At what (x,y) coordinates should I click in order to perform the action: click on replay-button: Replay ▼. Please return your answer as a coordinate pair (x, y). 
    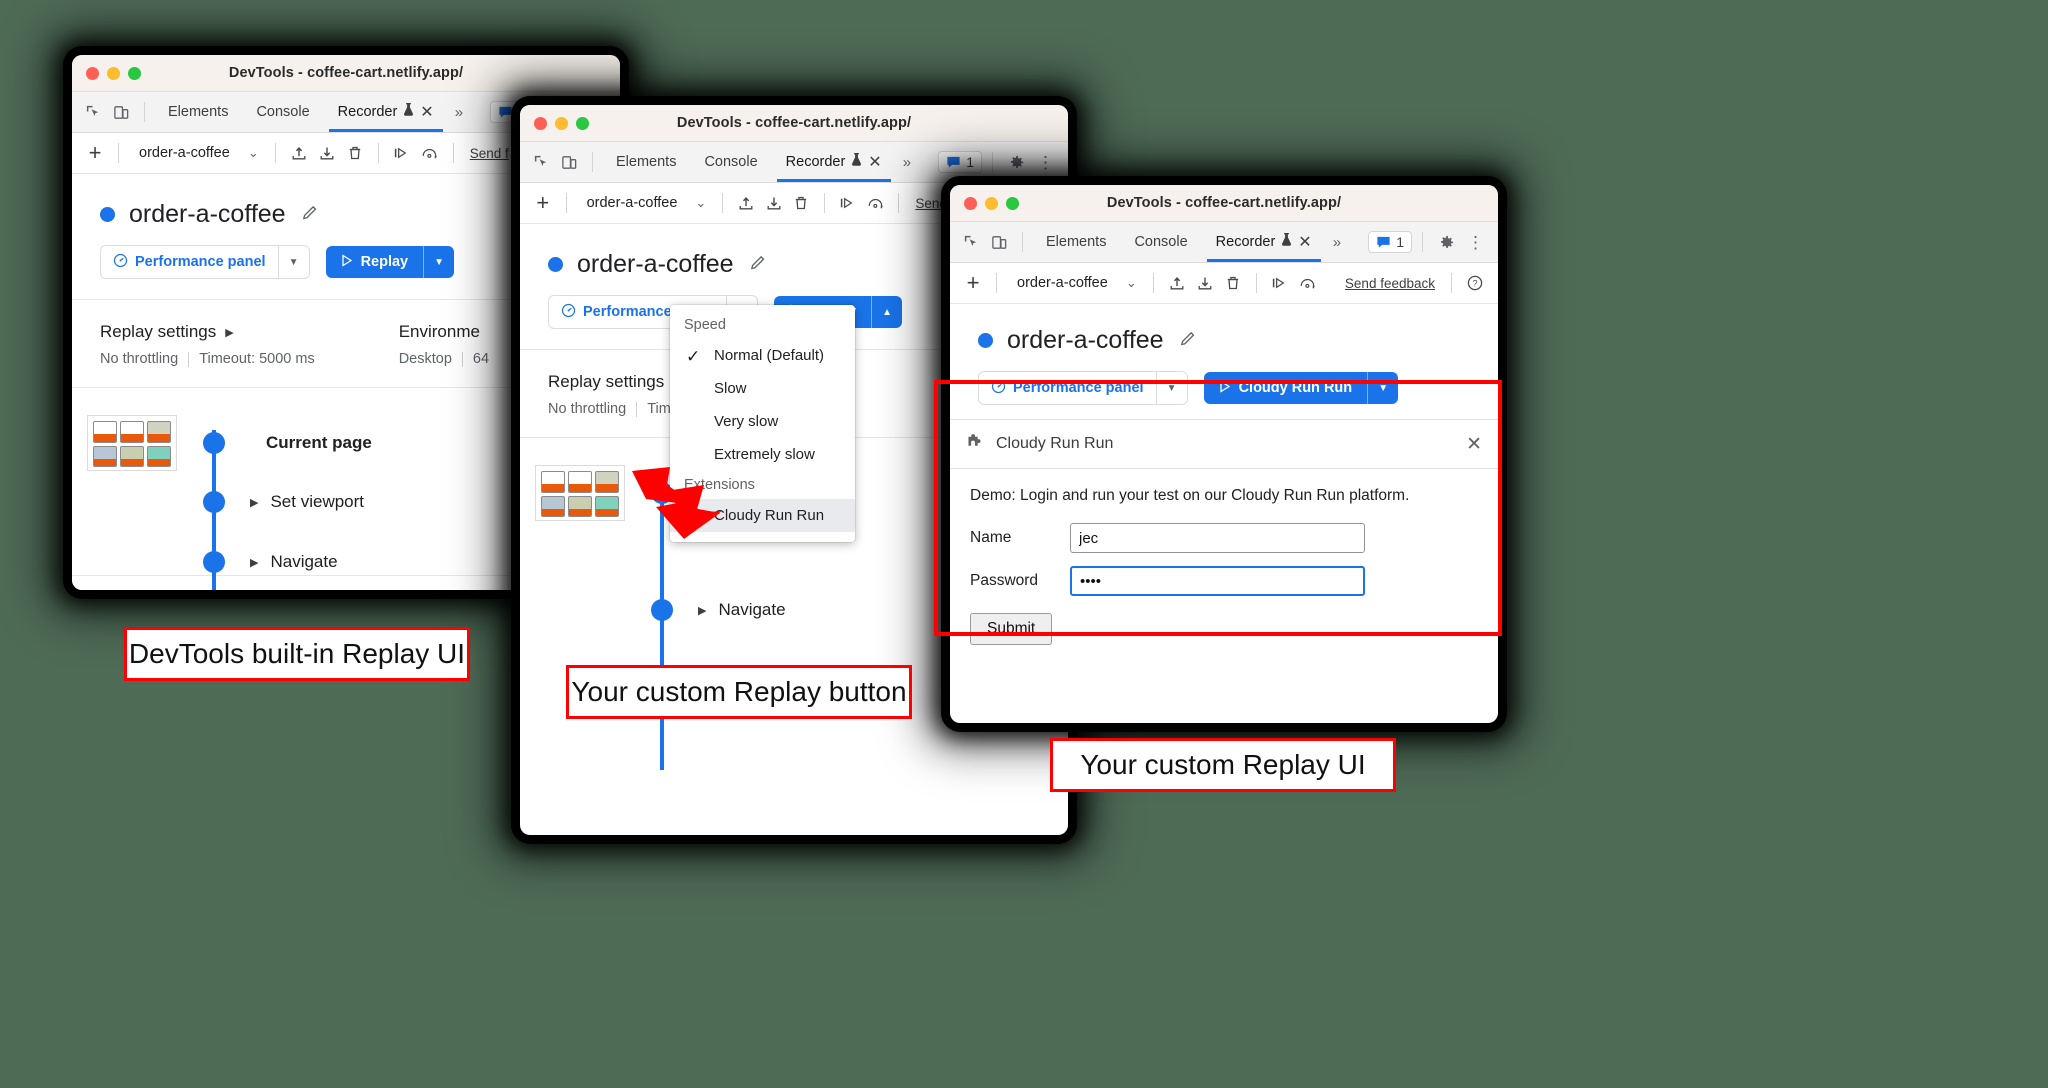
    Looking at the image, I should click on (390, 262).